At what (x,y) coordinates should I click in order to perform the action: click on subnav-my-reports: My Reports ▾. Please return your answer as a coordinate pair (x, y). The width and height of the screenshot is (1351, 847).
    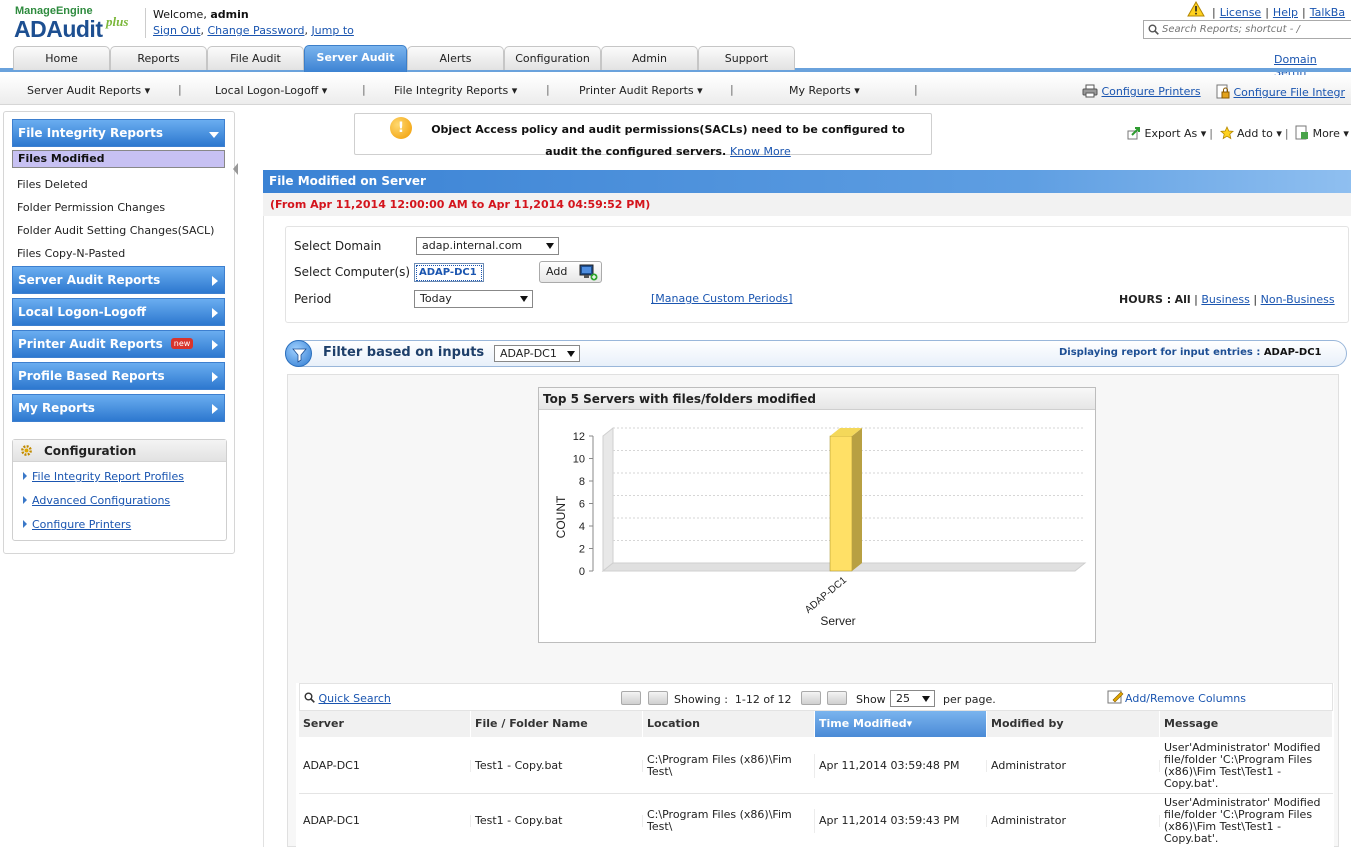
    Looking at the image, I should click on (824, 90).